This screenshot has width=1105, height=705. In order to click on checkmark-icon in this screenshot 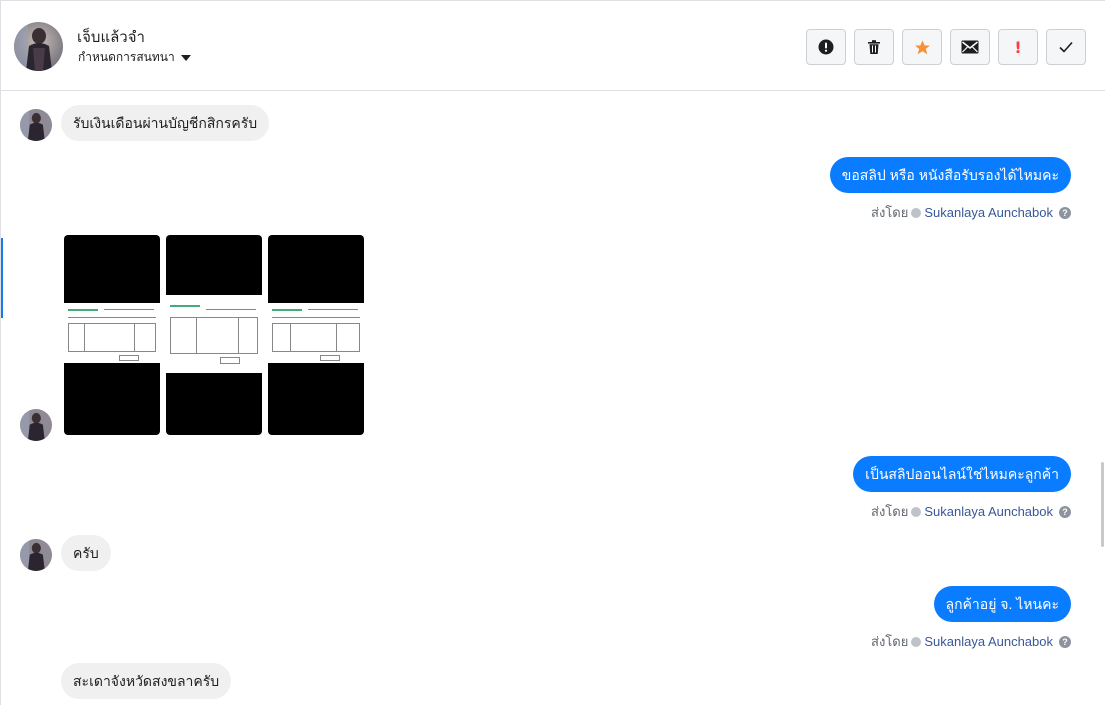, I will do `click(1066, 47)`.